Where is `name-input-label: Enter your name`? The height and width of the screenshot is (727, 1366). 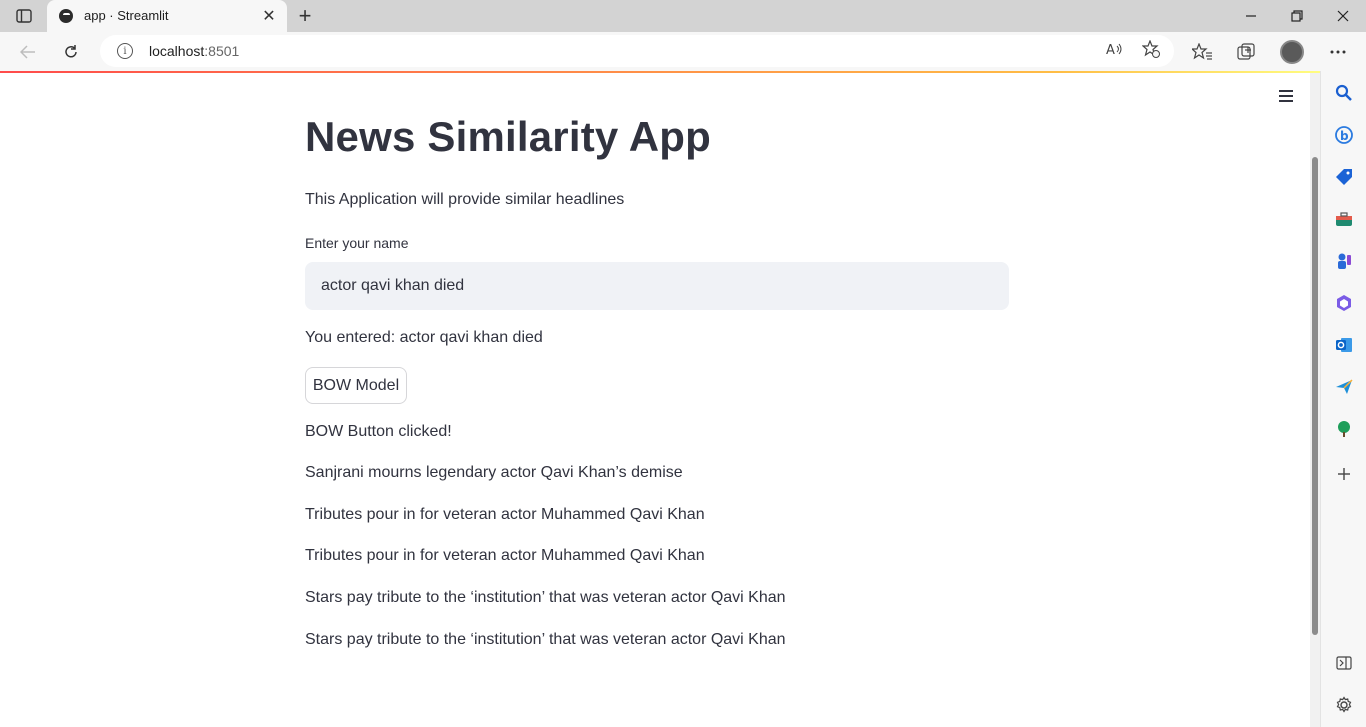 name-input-label: Enter your name is located at coordinates (357, 243).